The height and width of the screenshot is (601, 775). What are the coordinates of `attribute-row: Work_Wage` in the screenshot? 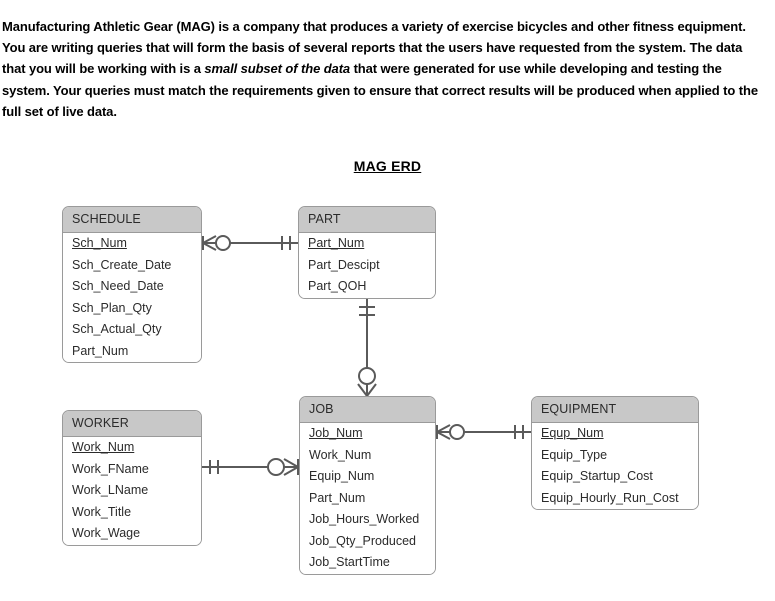 It's located at (132, 534).